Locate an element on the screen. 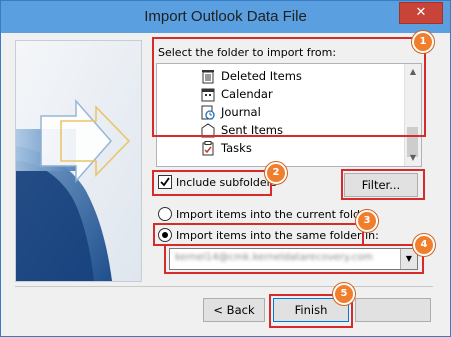  back-button: < Back is located at coordinates (234, 310).